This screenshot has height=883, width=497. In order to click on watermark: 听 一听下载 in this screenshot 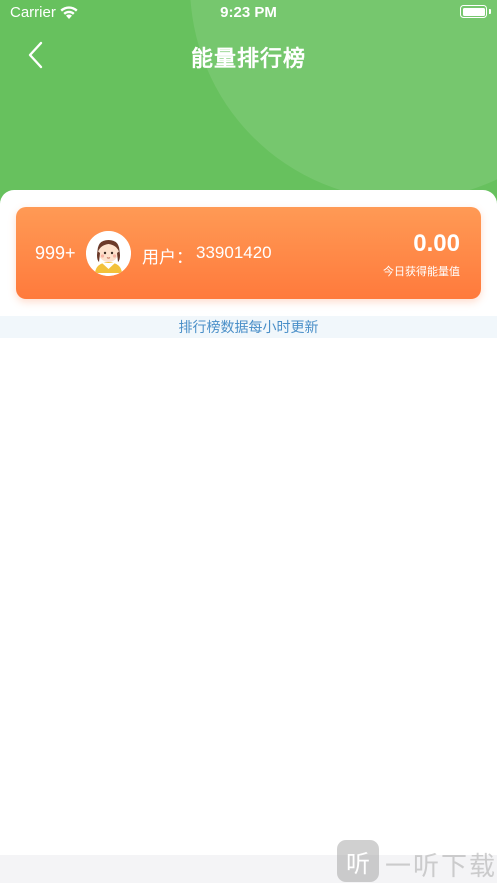, I will do `click(417, 861)`.